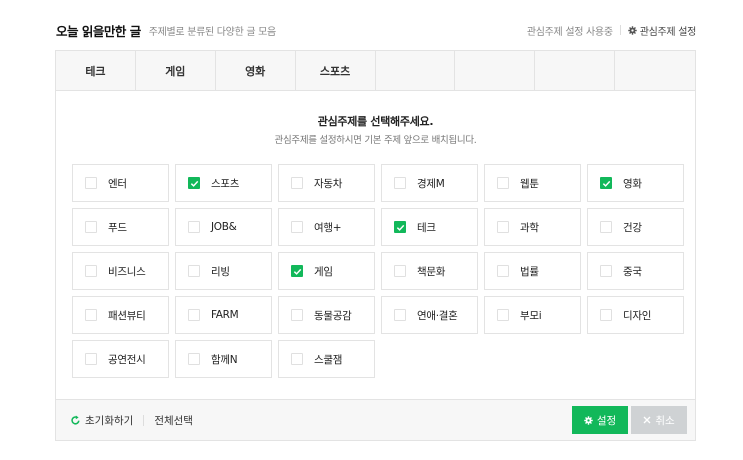 The width and height of the screenshot is (743, 460). What do you see at coordinates (326, 359) in the screenshot?
I see `topic-option: 스쿨잼` at bounding box center [326, 359].